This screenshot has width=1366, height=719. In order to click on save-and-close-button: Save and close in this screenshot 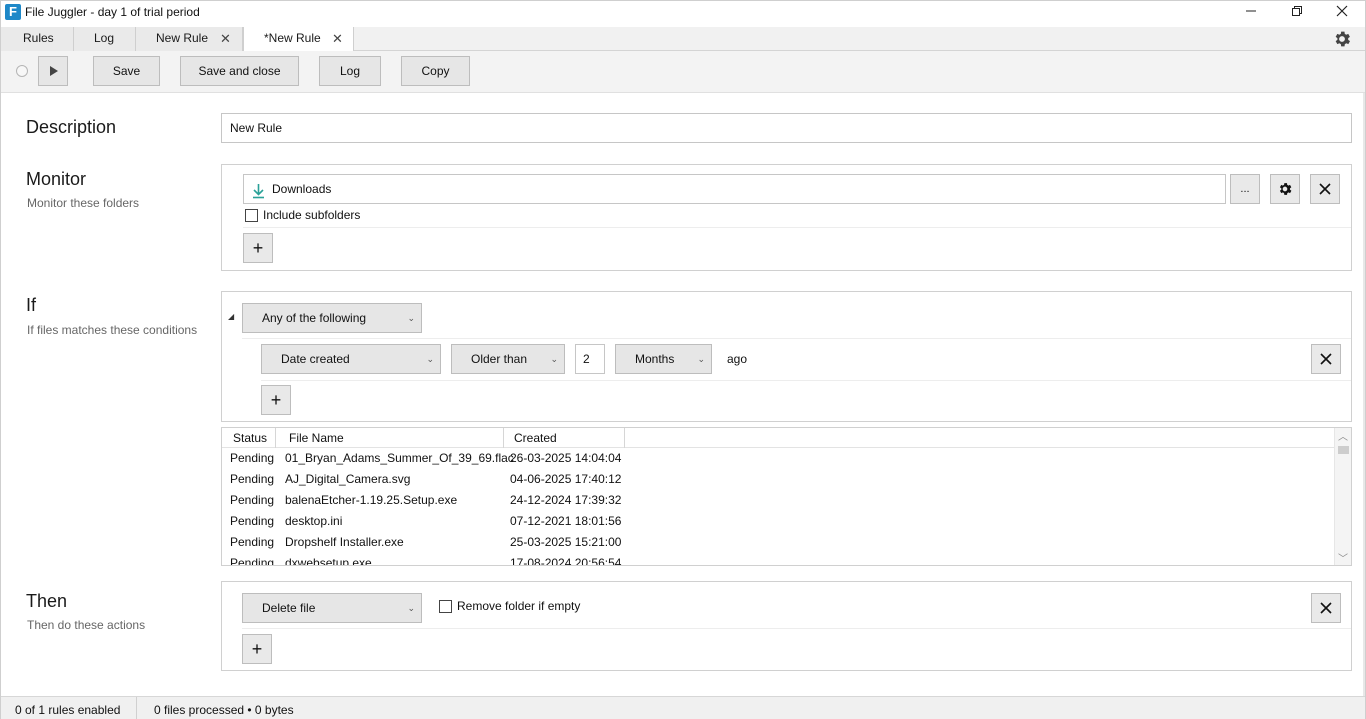, I will do `click(239, 71)`.